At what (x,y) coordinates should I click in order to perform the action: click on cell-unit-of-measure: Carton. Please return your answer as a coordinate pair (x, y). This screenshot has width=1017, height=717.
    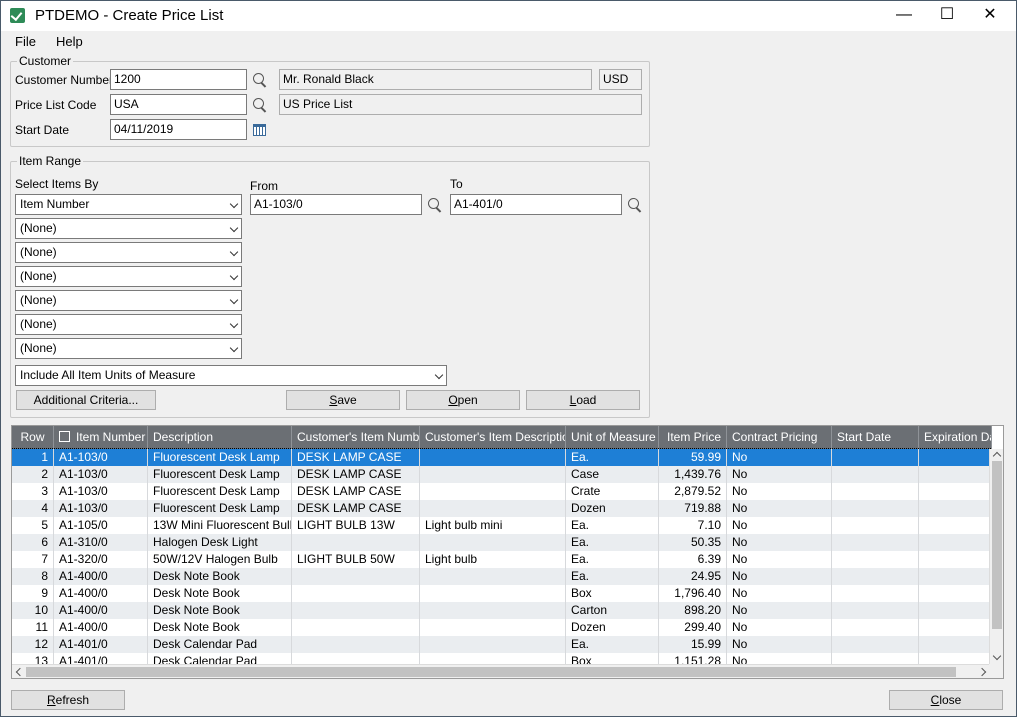
    Looking at the image, I should click on (612, 610).